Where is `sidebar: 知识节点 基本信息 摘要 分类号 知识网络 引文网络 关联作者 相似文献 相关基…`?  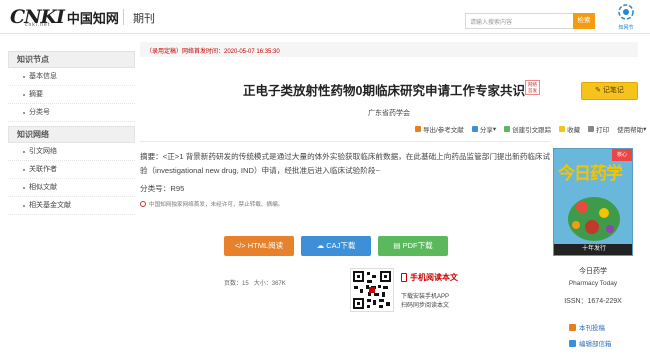 sidebar: 知识节点 基本信息 摘要 分类号 知识网络 引文网络 关联作者 相似文献 相关基… is located at coordinates (71, 133).